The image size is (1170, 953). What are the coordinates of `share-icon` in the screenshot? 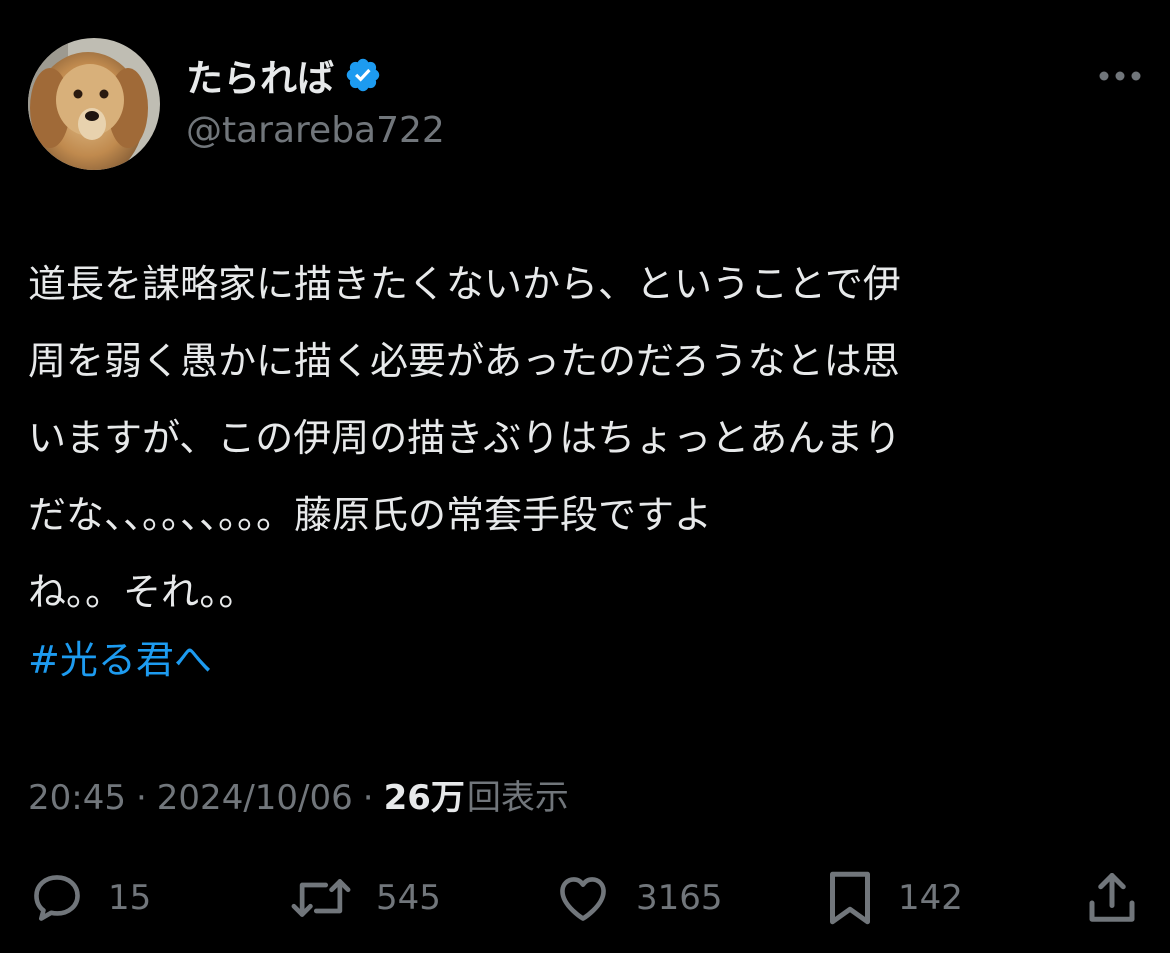 It's located at (1112, 897).